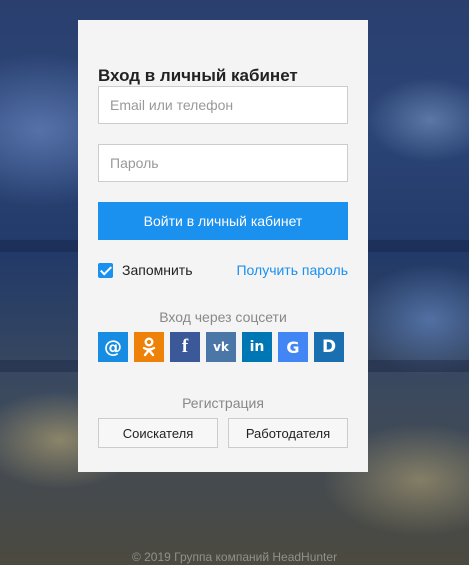 The height and width of the screenshot is (565, 469). What do you see at coordinates (257, 347) in the screenshot?
I see `linkedin-login-icon: in` at bounding box center [257, 347].